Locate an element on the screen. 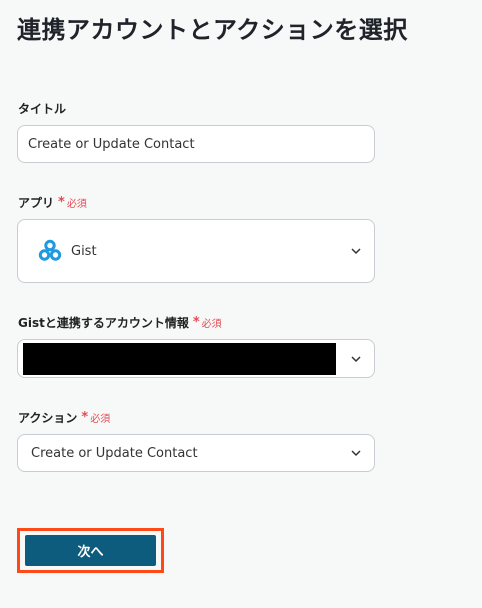 The height and width of the screenshot is (608, 482). action-field-label: アクション * 必須 is located at coordinates (64, 417).